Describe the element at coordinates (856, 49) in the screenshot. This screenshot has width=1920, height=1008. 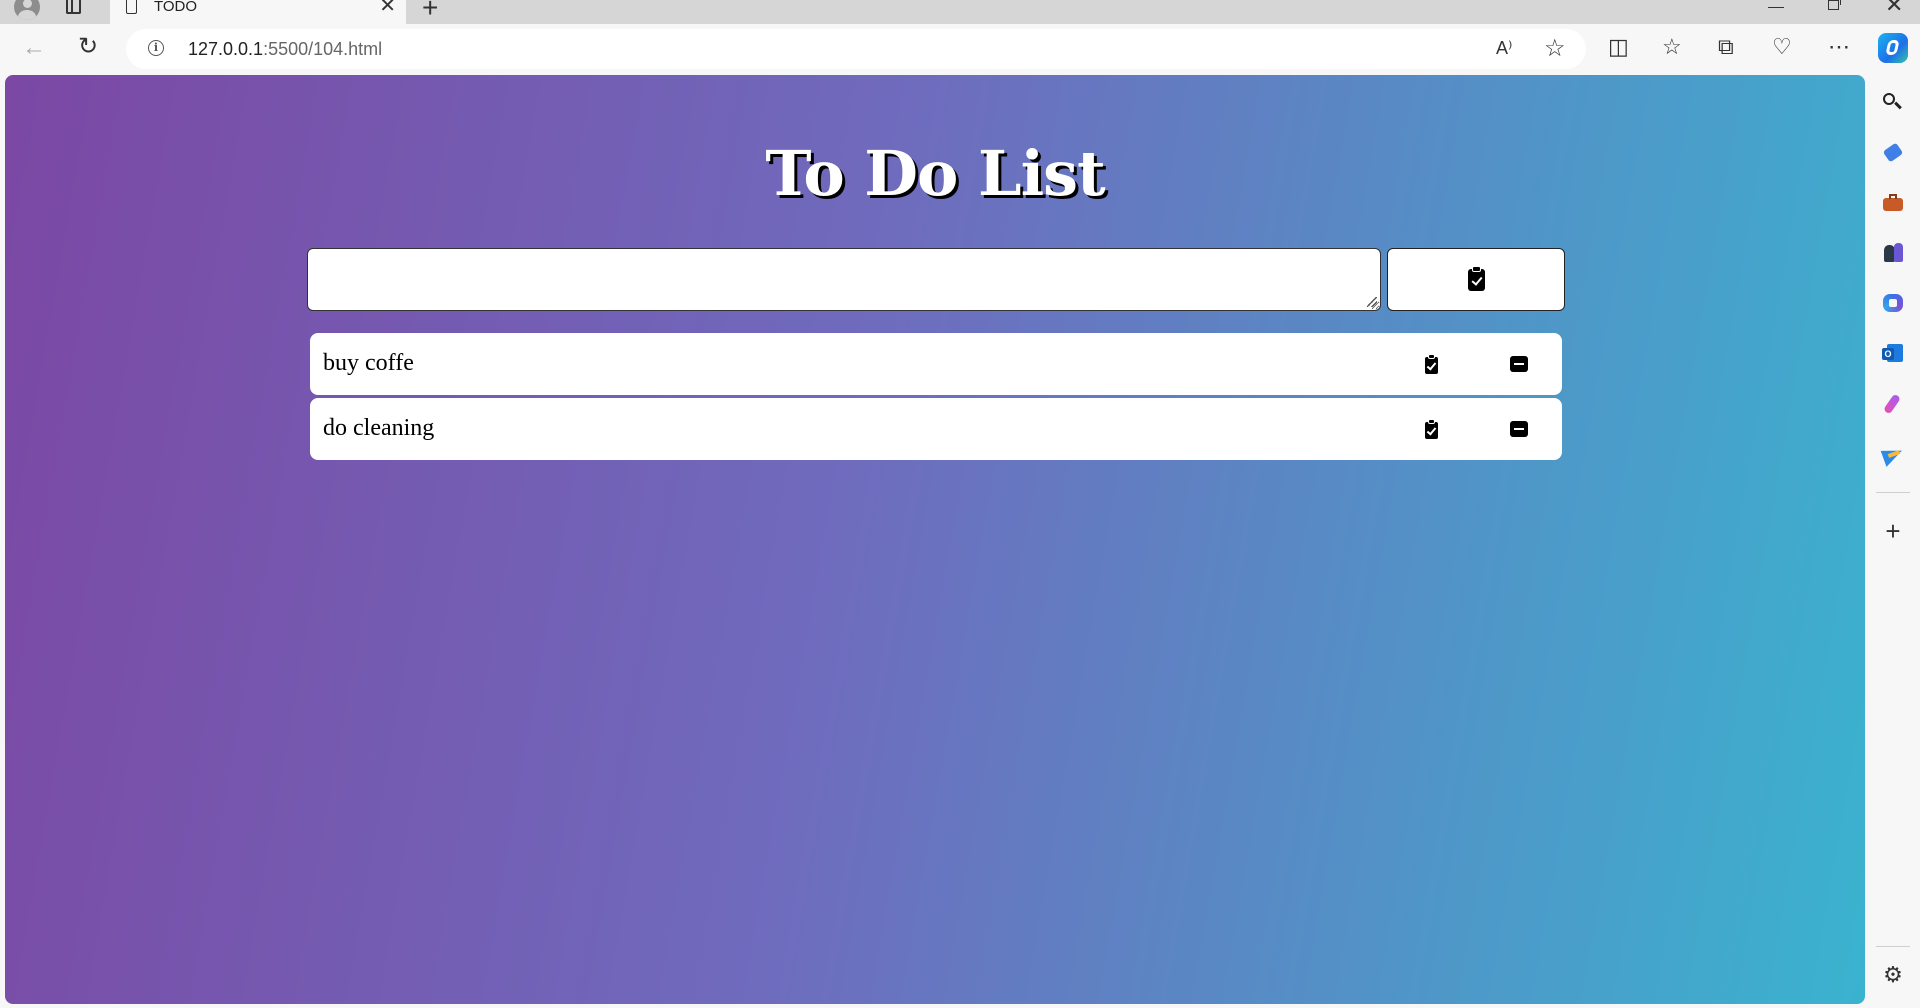
I see `address-bar: i 127.0.0.1:5500/104.html A⁾ ☆` at that location.